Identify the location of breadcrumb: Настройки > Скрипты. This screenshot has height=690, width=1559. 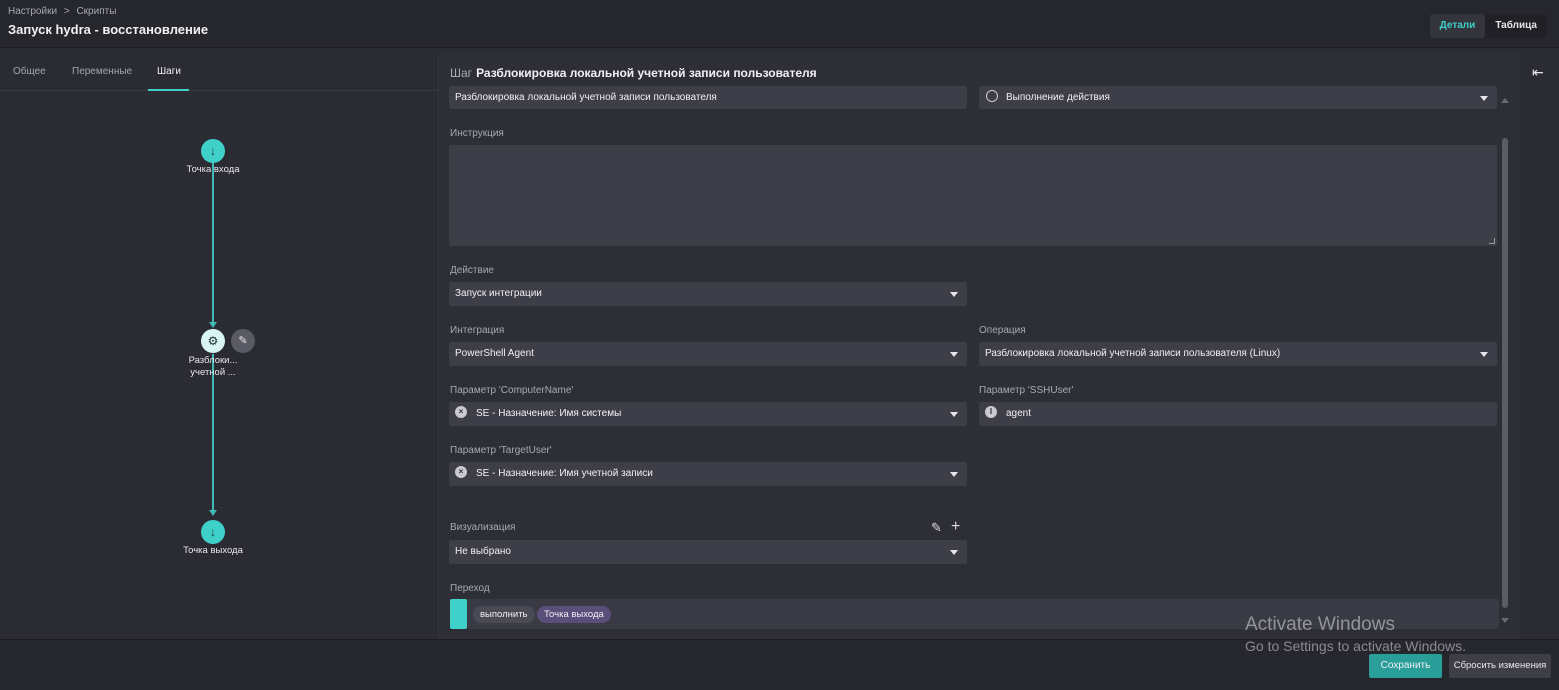
(62, 11).